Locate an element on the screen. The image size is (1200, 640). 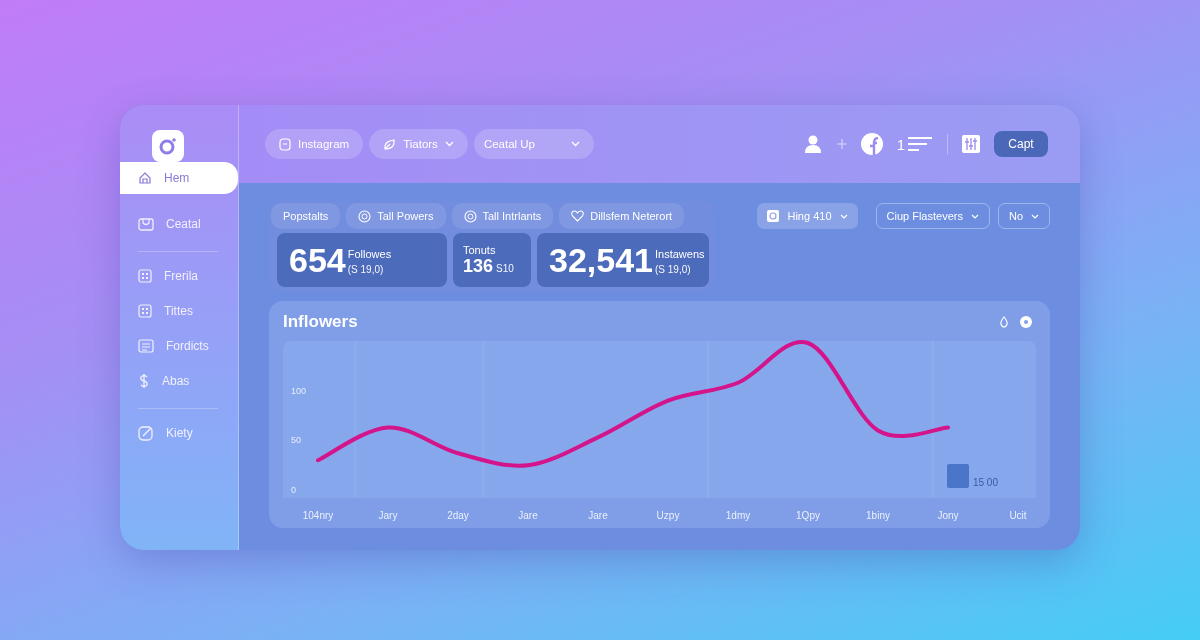
filter-chip: Instagram is located at coordinates (314, 144).